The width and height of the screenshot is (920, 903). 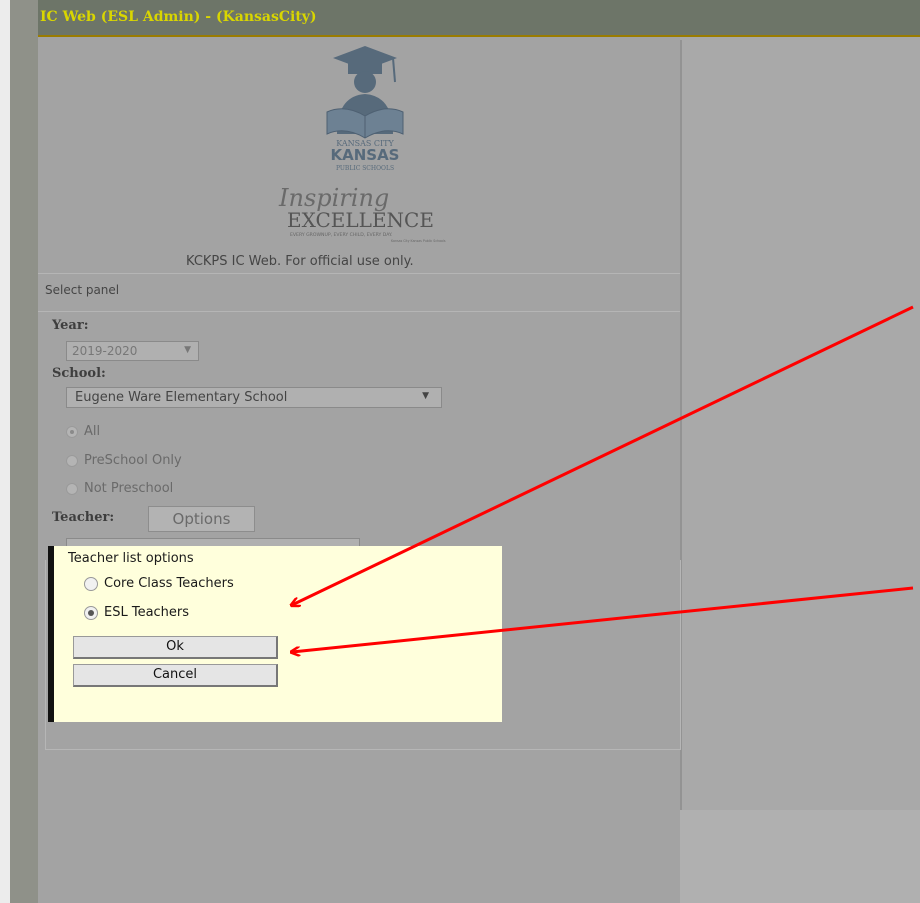 I want to click on side-strip, so click(x=24, y=451).